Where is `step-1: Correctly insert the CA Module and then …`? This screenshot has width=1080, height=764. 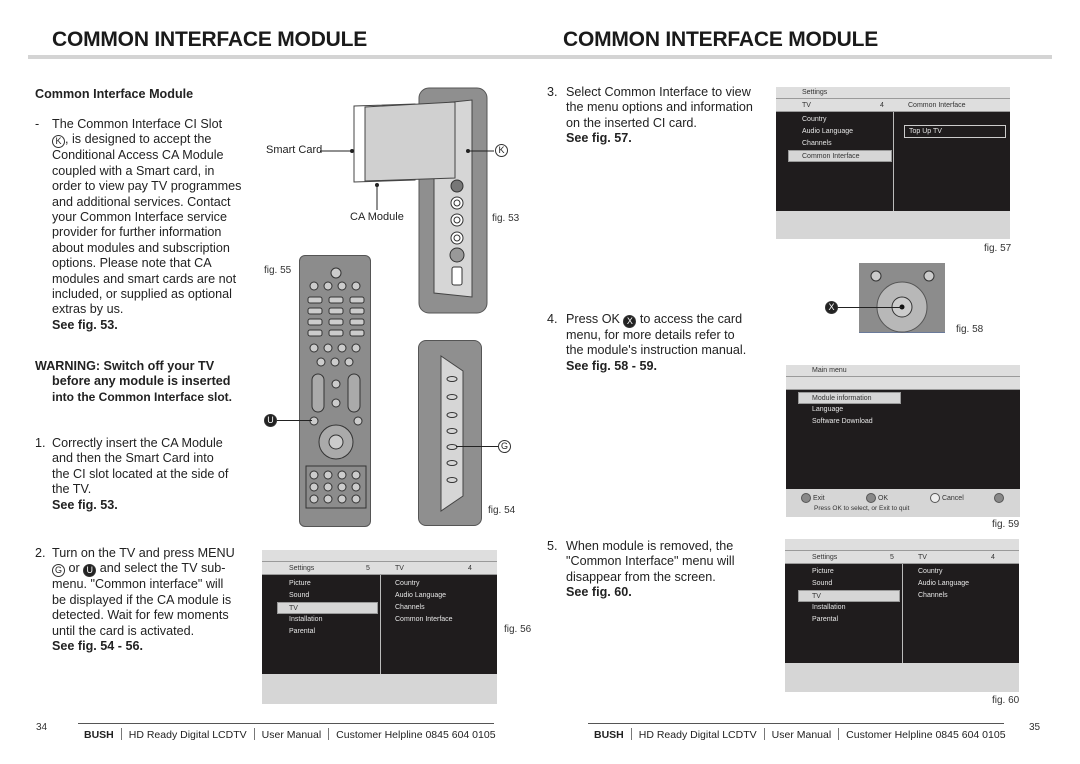
step-1: Correctly insert the CA Module and then … is located at coordinates (152, 474).